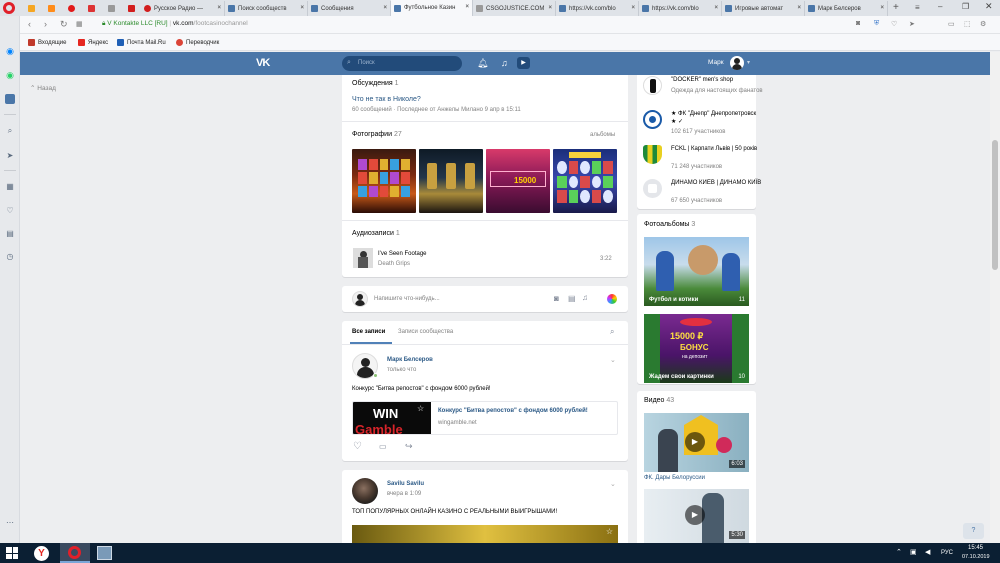  What do you see at coordinates (43, 88) in the screenshot?
I see `back-link: ⌃ Назад` at bounding box center [43, 88].